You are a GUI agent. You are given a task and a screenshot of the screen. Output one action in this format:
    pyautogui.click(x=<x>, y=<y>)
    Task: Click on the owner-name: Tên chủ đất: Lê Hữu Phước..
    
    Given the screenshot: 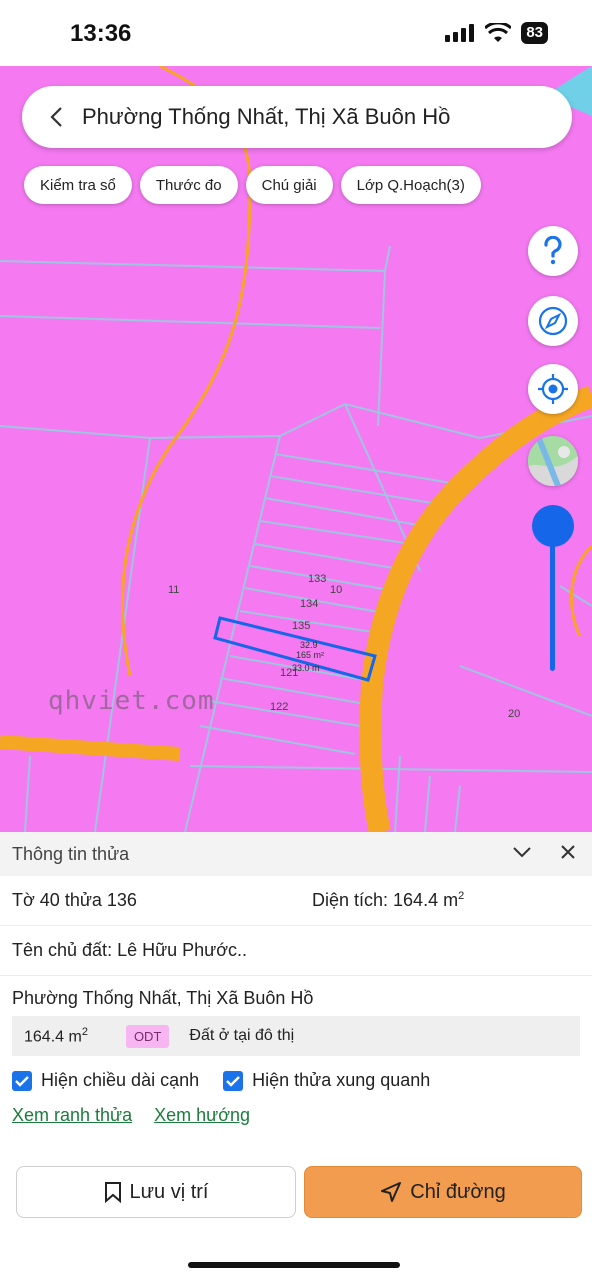 What is the action you would take?
    pyautogui.click(x=130, y=950)
    